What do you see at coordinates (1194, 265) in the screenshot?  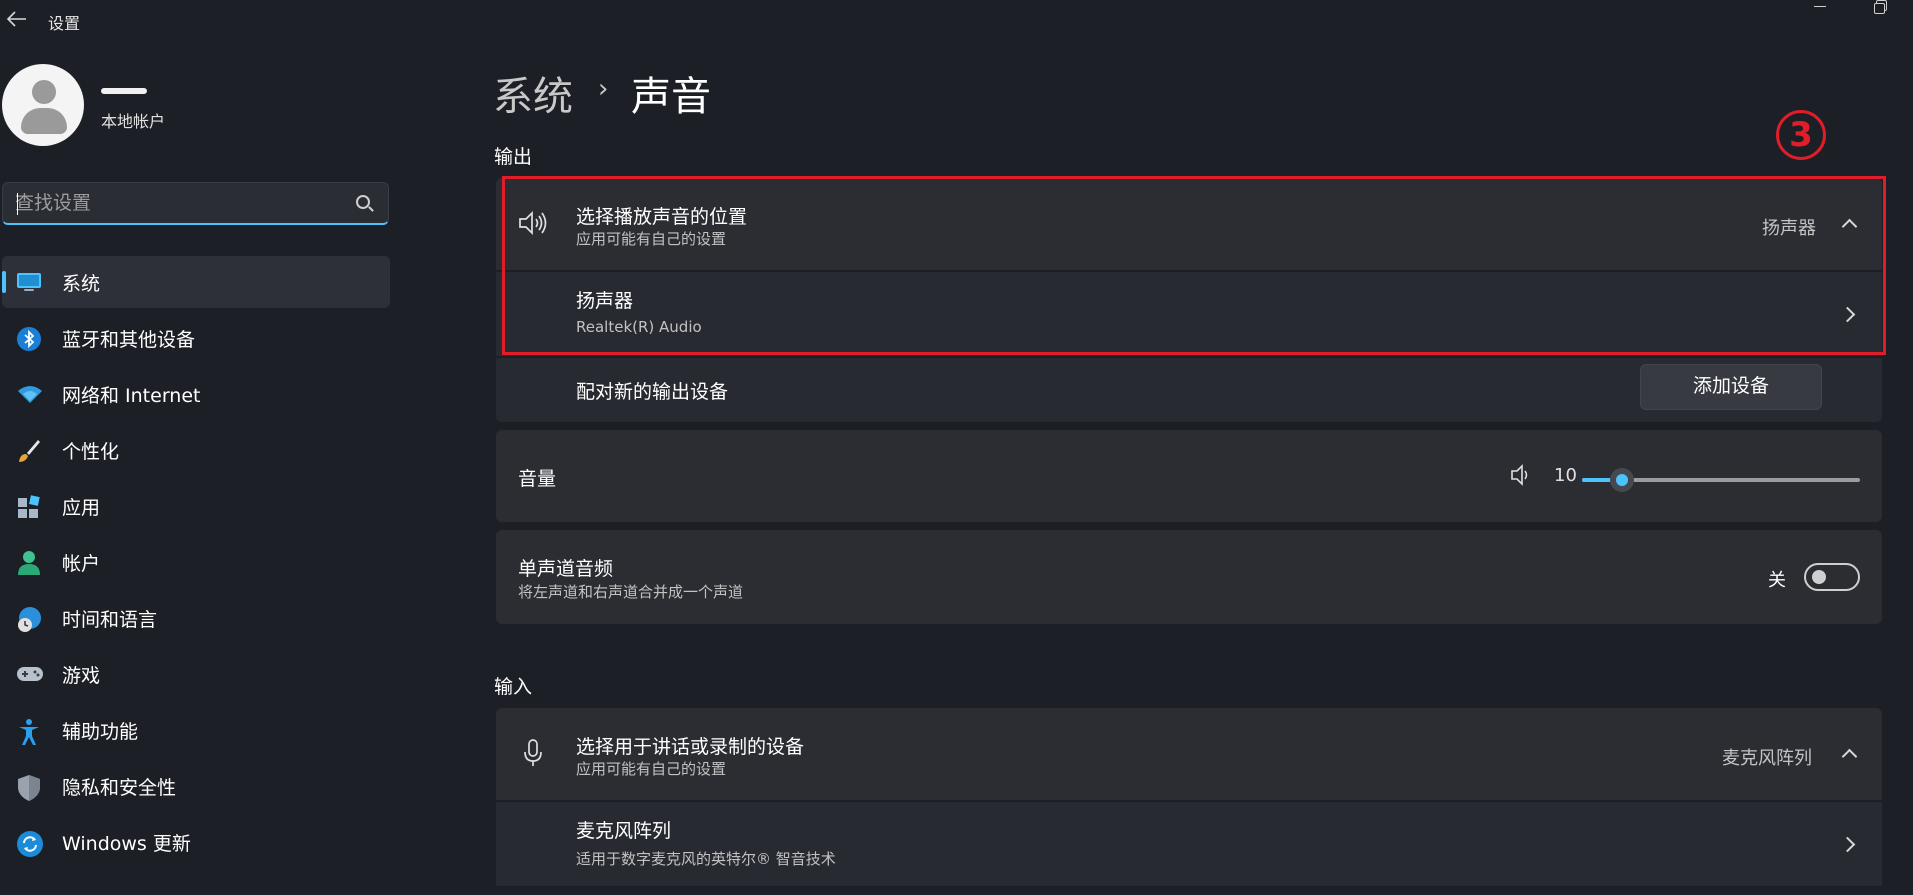 I see `highlight-box` at bounding box center [1194, 265].